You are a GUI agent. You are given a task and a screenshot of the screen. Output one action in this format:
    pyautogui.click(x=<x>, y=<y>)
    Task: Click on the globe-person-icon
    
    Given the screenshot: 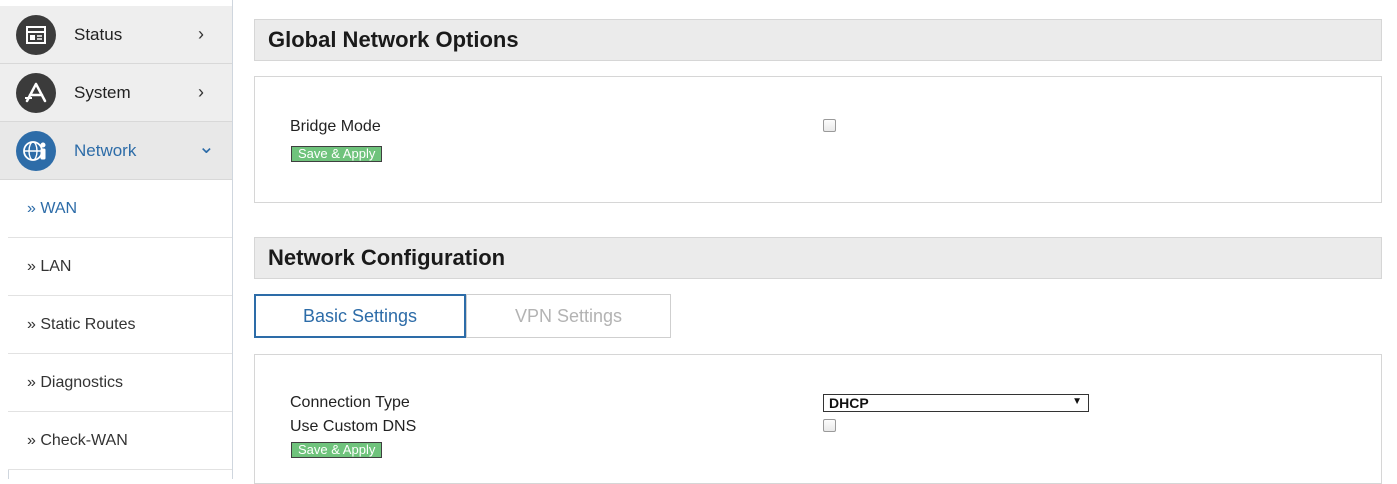 What is the action you would take?
    pyautogui.click(x=36, y=150)
    